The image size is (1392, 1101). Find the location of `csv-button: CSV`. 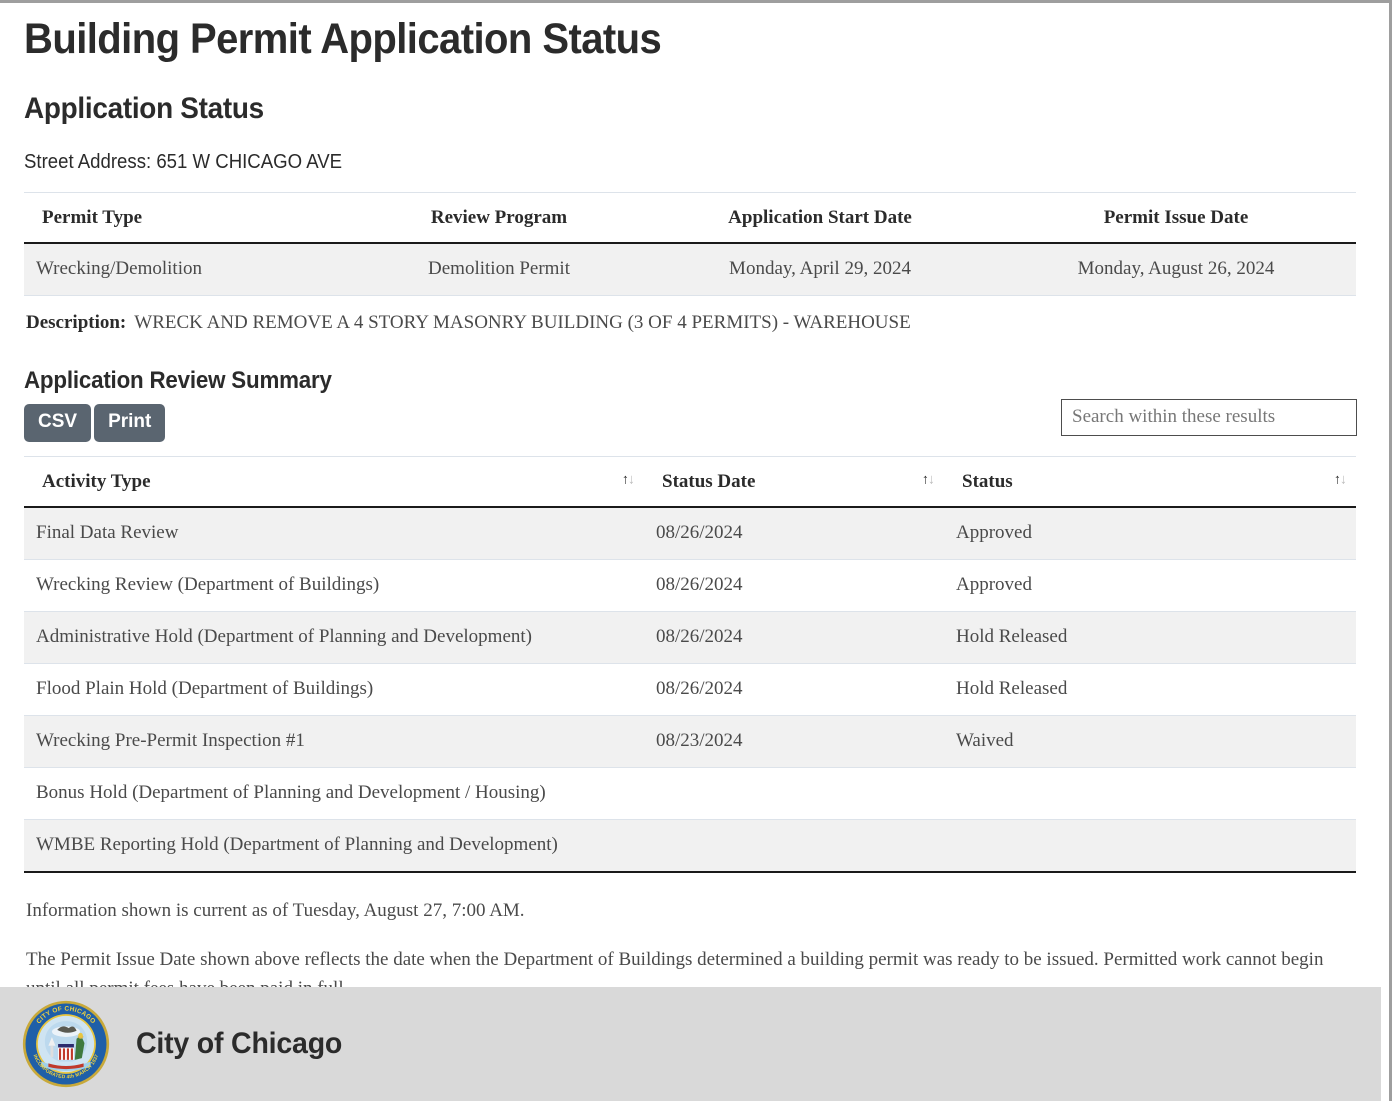

csv-button: CSV is located at coordinates (58, 422).